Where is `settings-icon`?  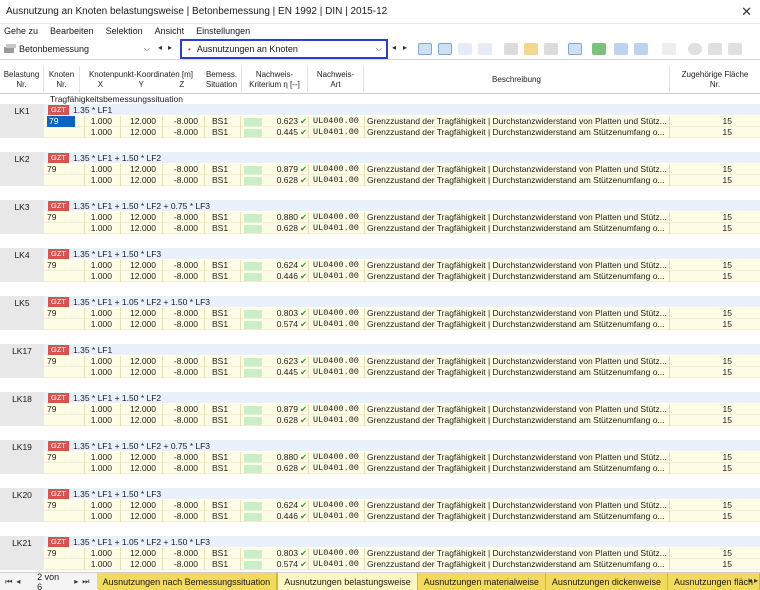
settings-icon is located at coordinates (735, 49).